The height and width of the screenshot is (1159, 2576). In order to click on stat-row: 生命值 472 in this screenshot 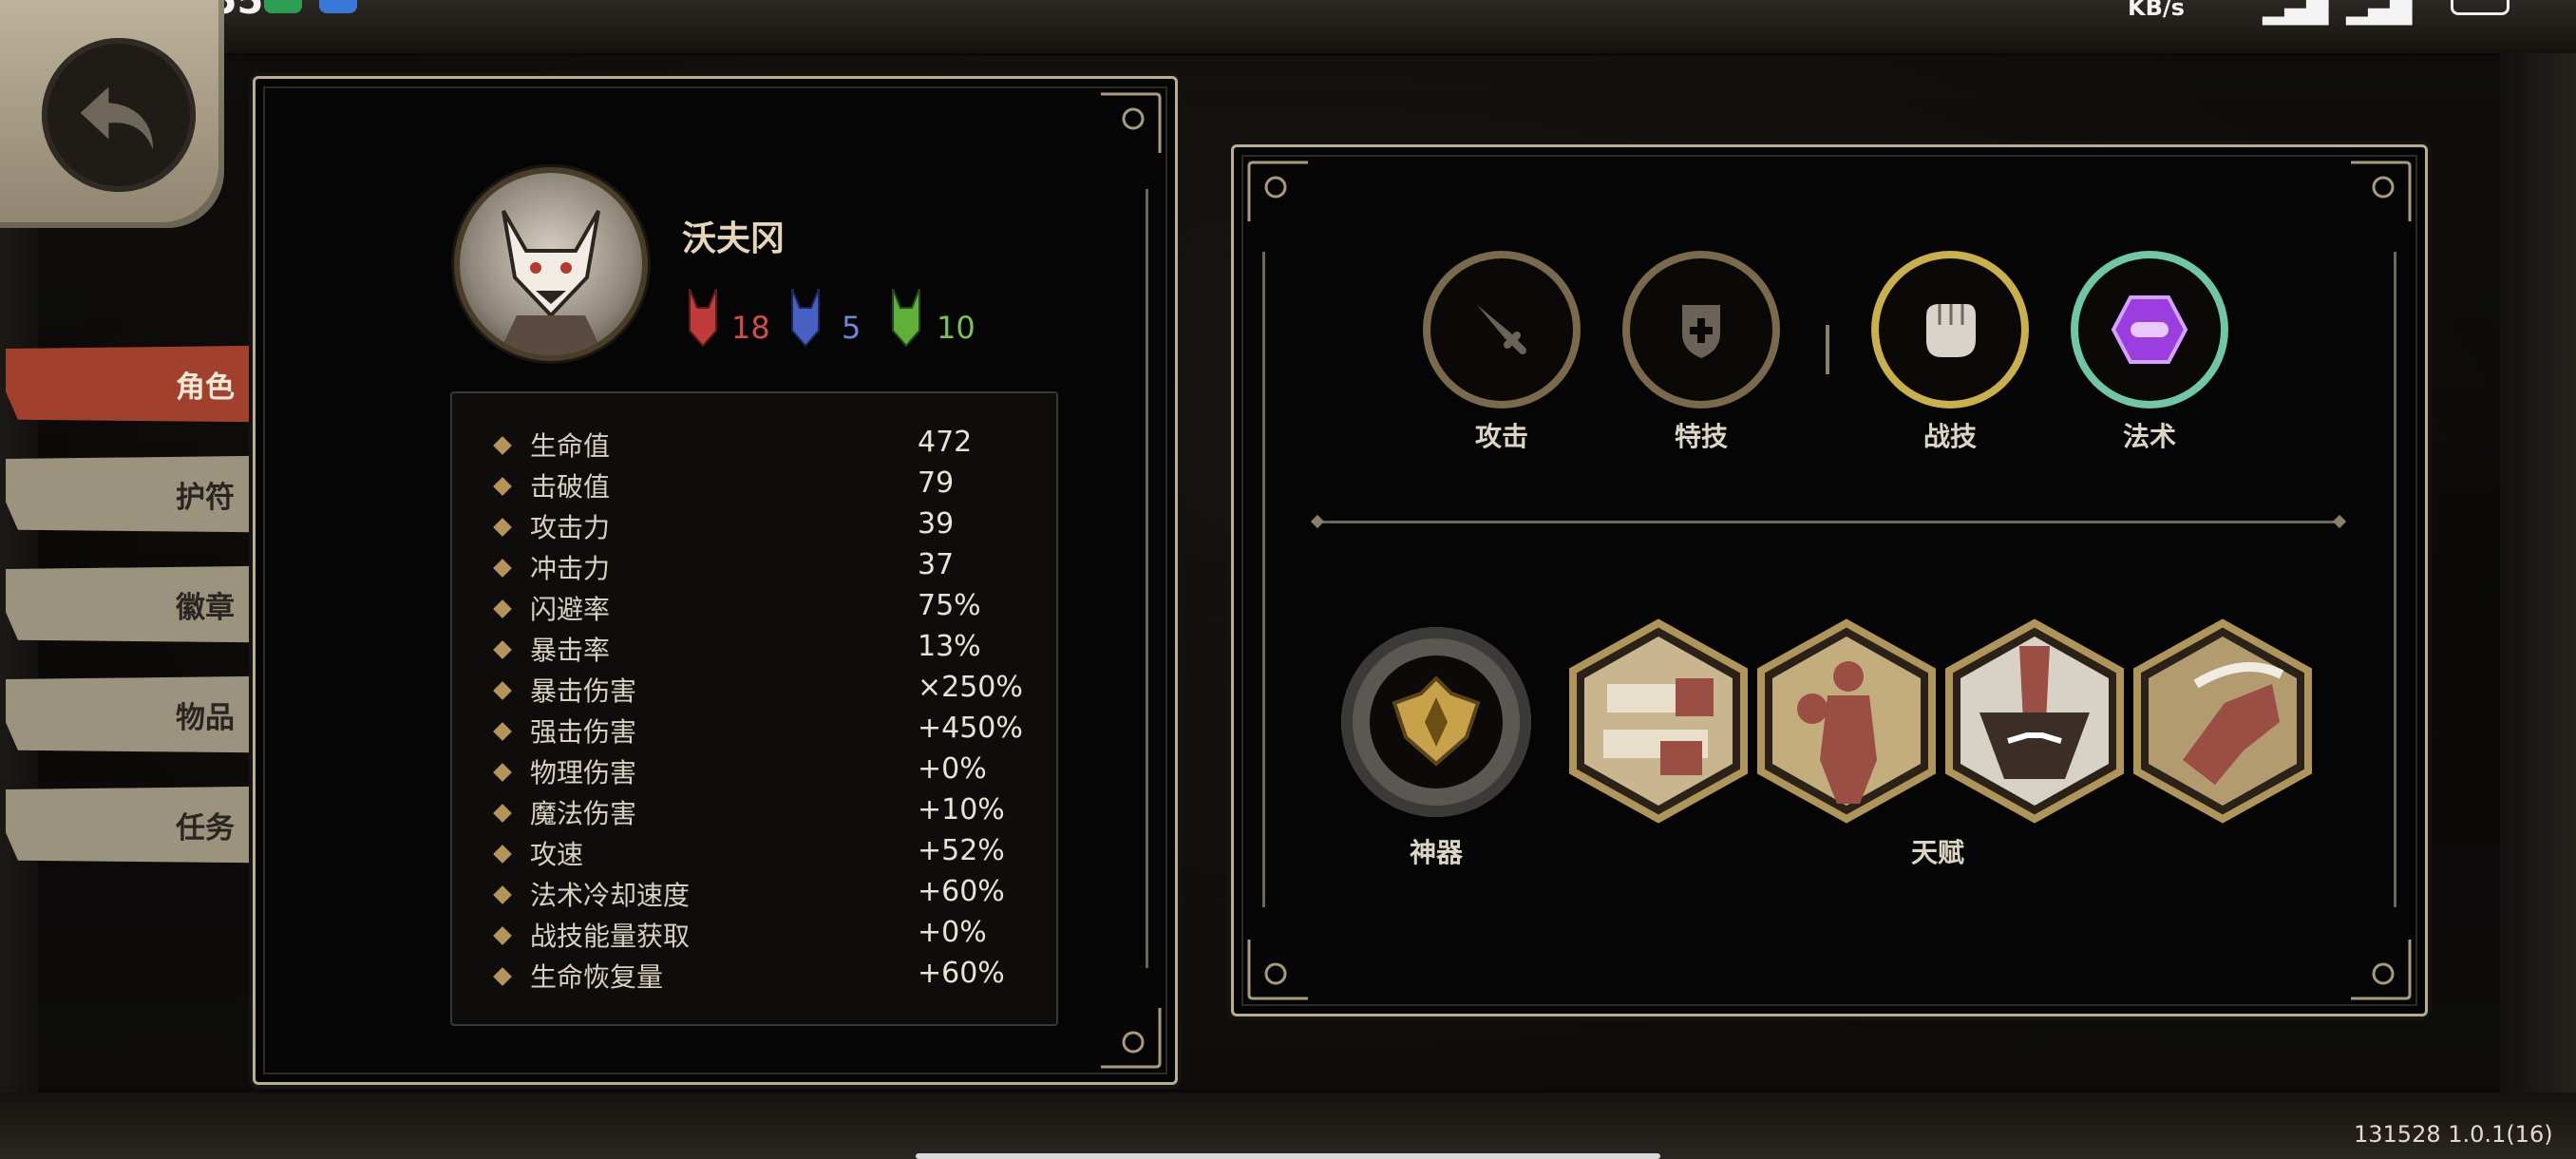, I will do `click(754, 446)`.